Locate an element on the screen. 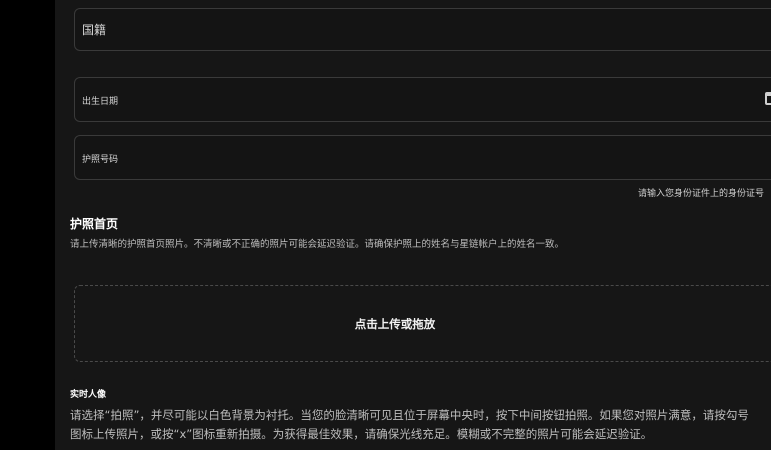 The width and height of the screenshot is (771, 450). passport-number-helper: 请输入您身份证件上的身份证号 is located at coordinates (701, 194).